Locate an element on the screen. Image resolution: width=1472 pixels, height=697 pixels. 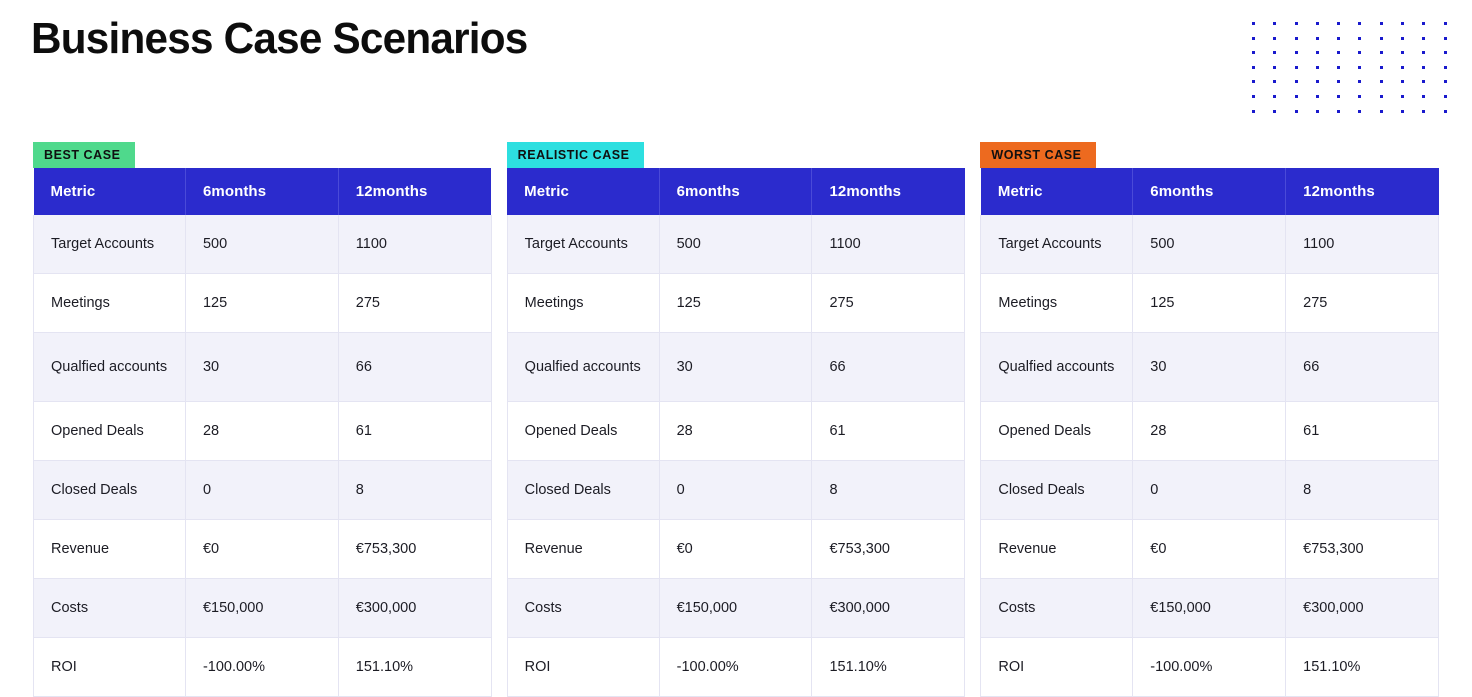
table-row: Meetings 125 275 is located at coordinates (262, 303).